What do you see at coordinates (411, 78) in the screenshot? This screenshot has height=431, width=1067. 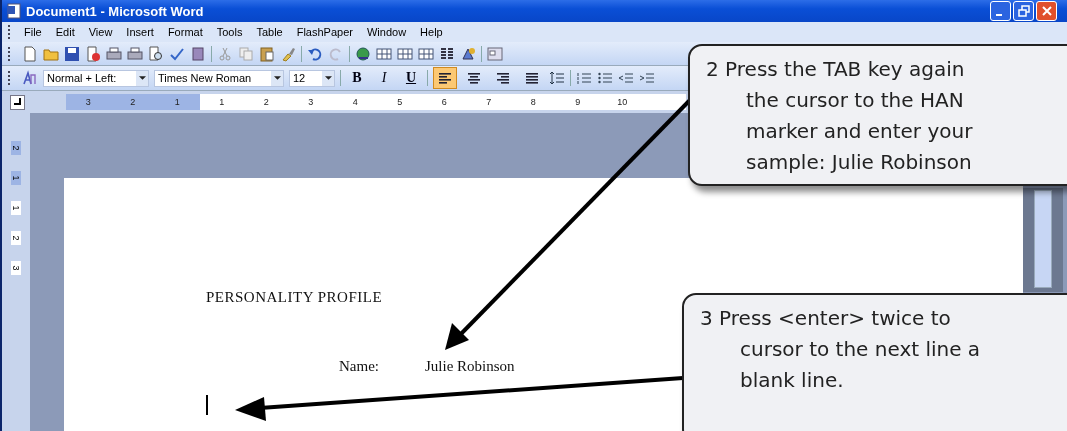 I see `underline-button: U` at bounding box center [411, 78].